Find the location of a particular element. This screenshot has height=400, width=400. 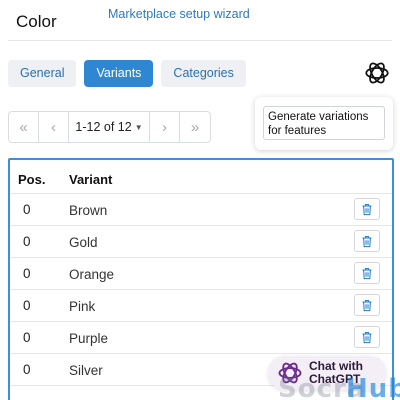

column-header-pos: Pos. is located at coordinates (32, 179).